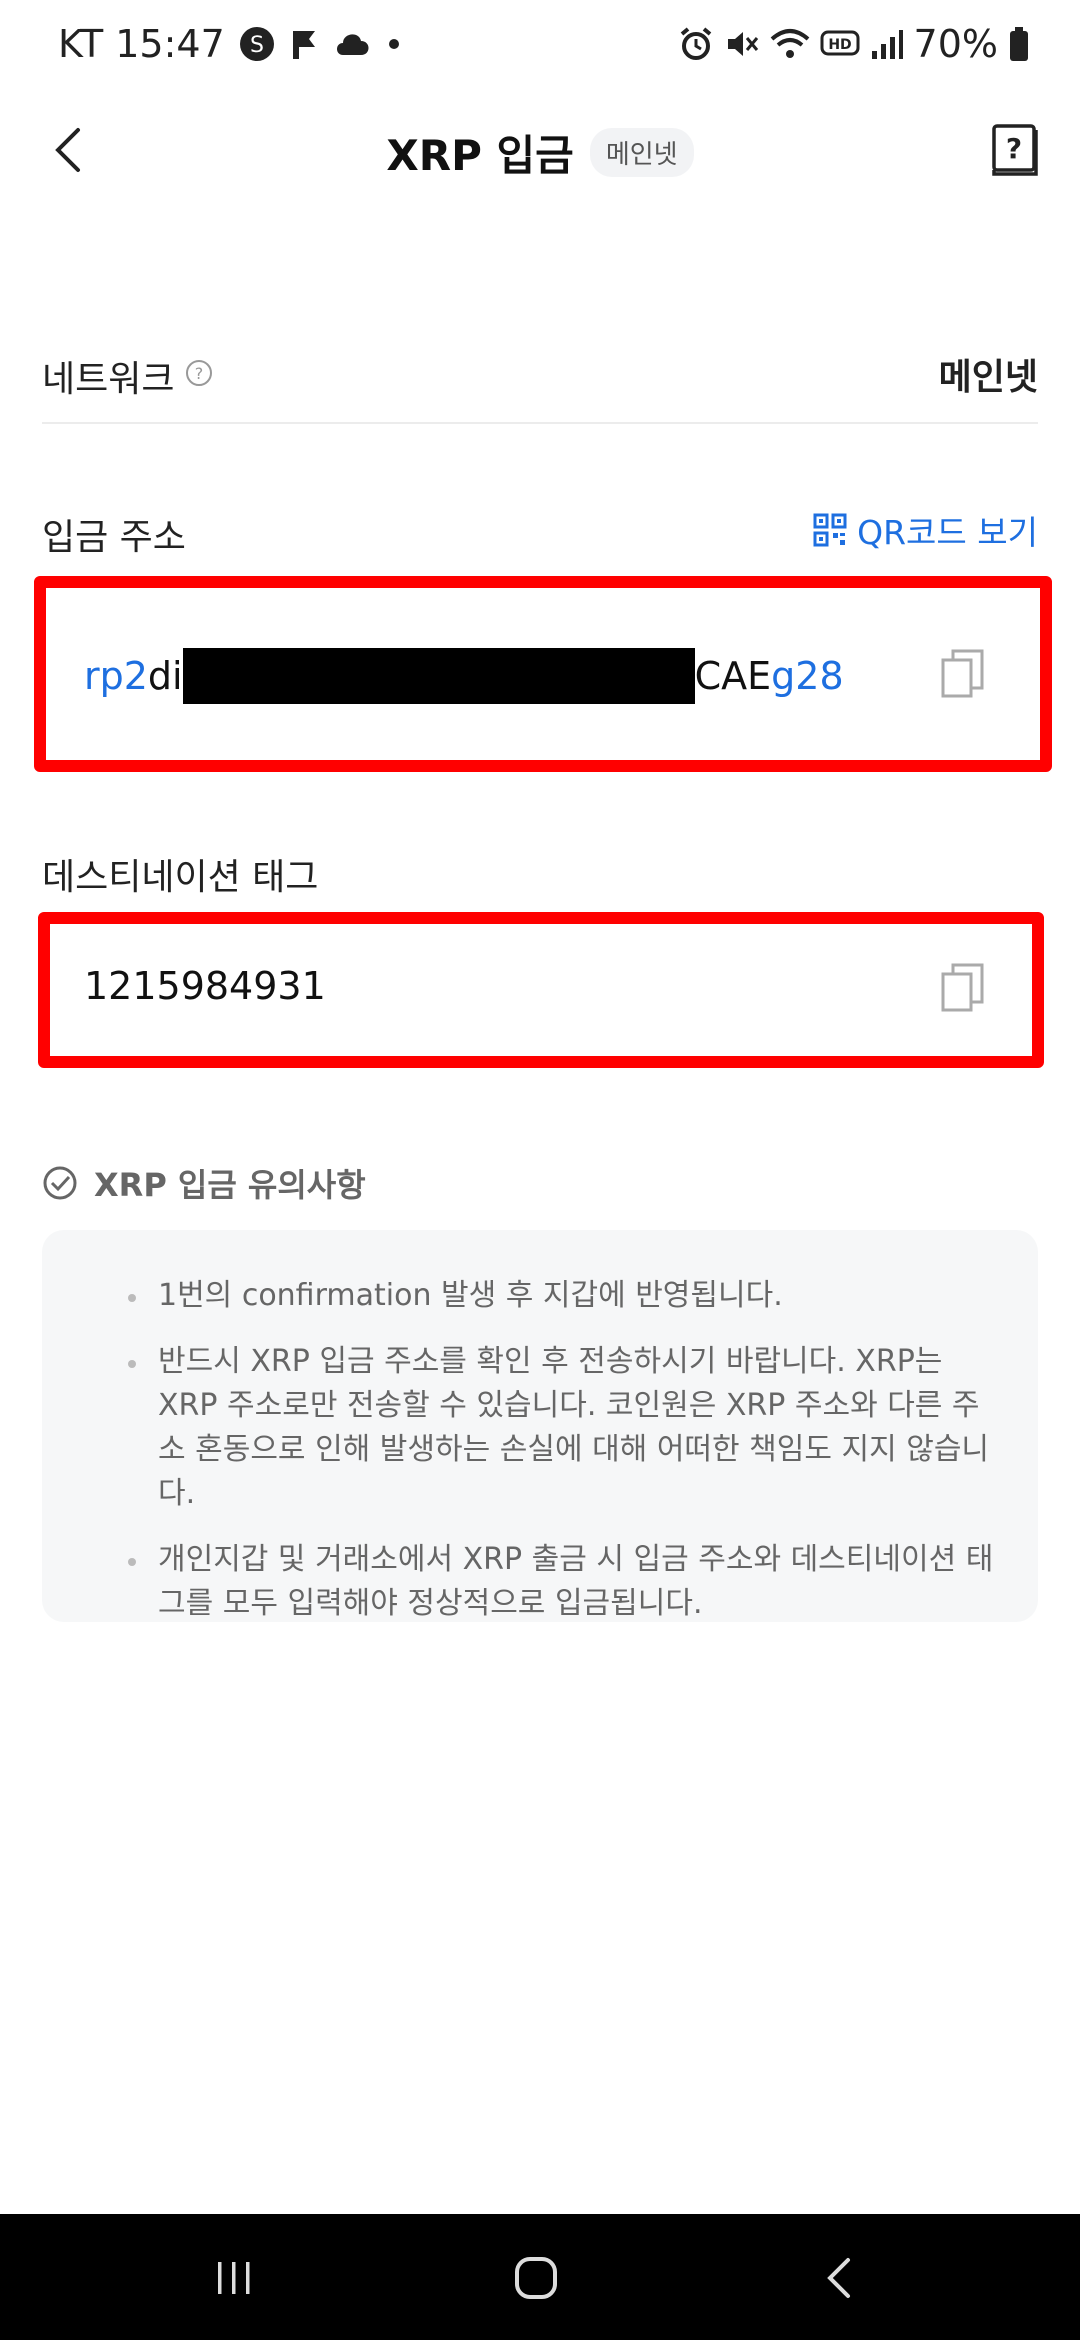 This screenshot has width=1080, height=2340. Describe the element at coordinates (353, 44) in the screenshot. I see `cloud-icon` at that location.